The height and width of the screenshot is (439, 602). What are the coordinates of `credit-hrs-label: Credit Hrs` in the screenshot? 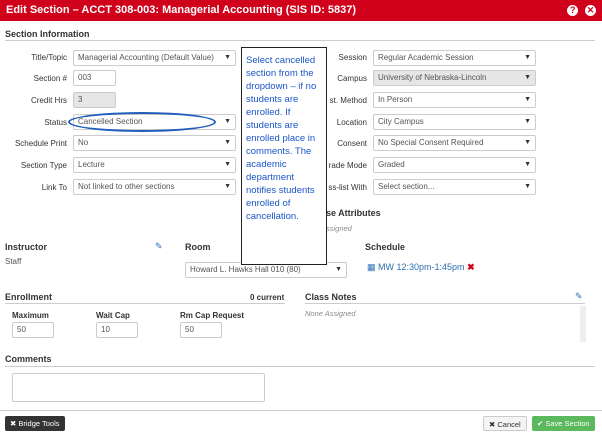 It's located at (48, 100).